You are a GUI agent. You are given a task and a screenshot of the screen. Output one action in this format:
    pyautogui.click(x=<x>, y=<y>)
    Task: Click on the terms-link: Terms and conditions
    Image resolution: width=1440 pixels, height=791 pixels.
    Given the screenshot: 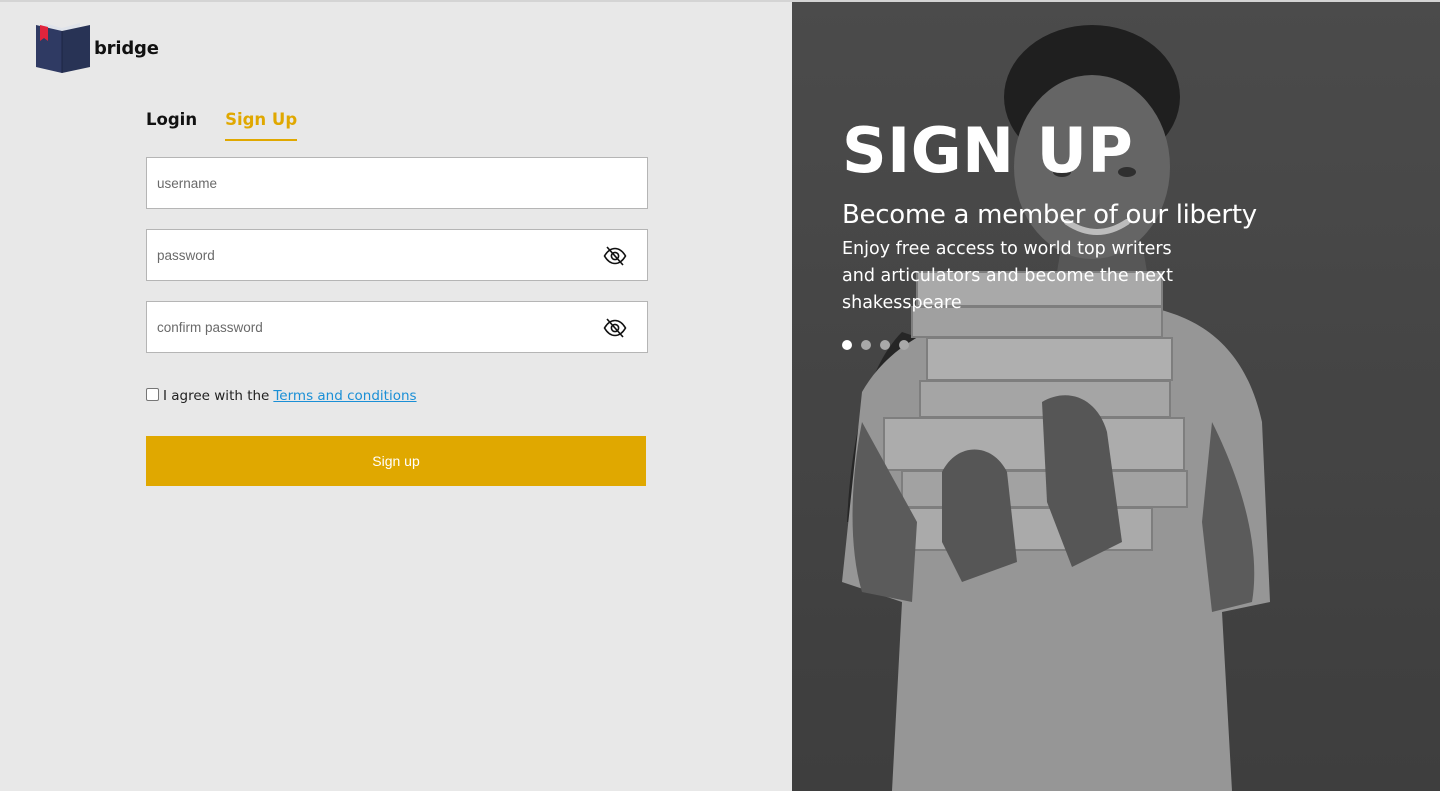 What is the action you would take?
    pyautogui.click(x=344, y=396)
    